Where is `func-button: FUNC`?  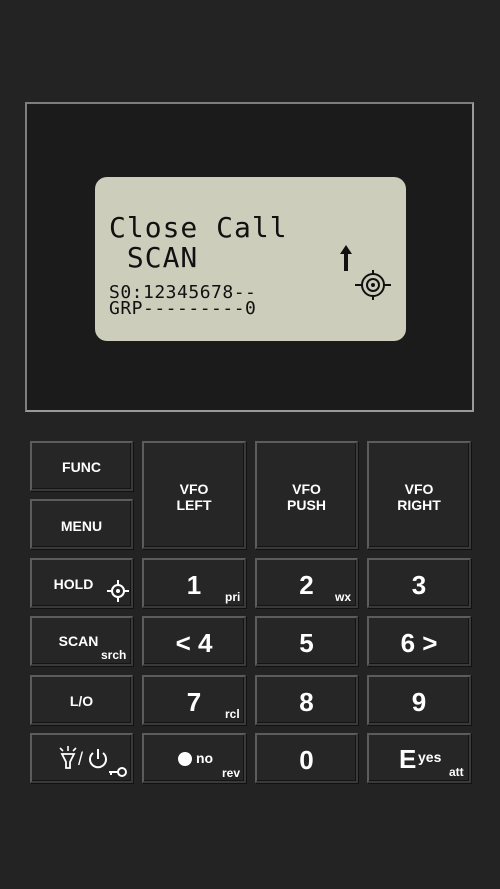 func-button: FUNC is located at coordinates (81, 466).